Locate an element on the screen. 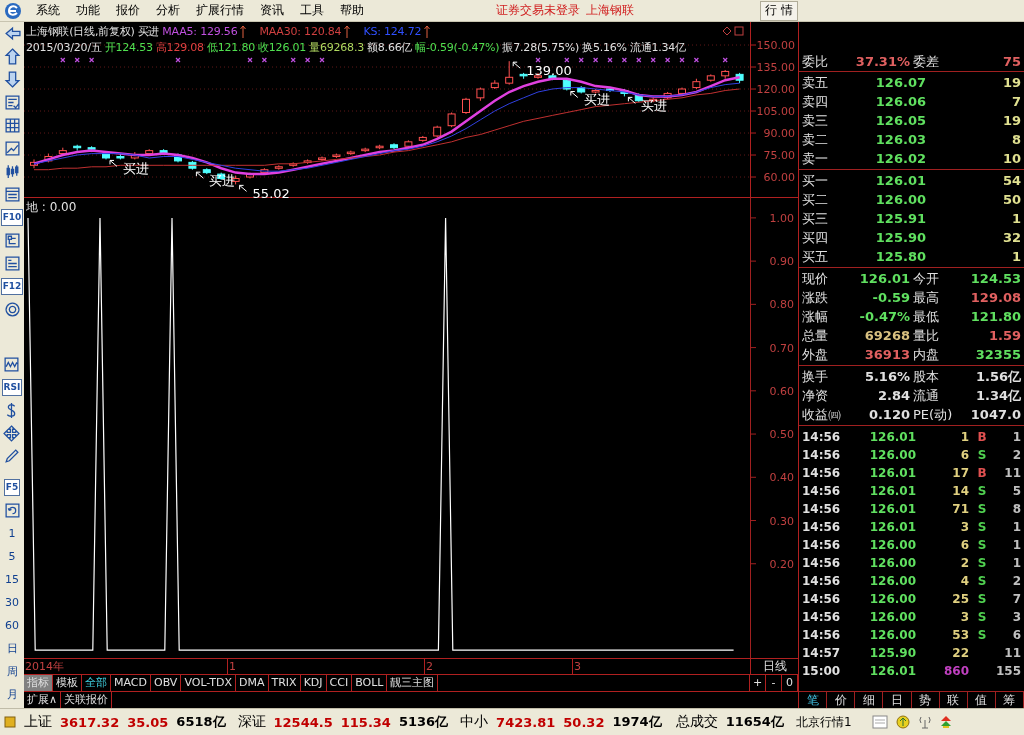  axis-label: 135.00 is located at coordinates (775, 68).